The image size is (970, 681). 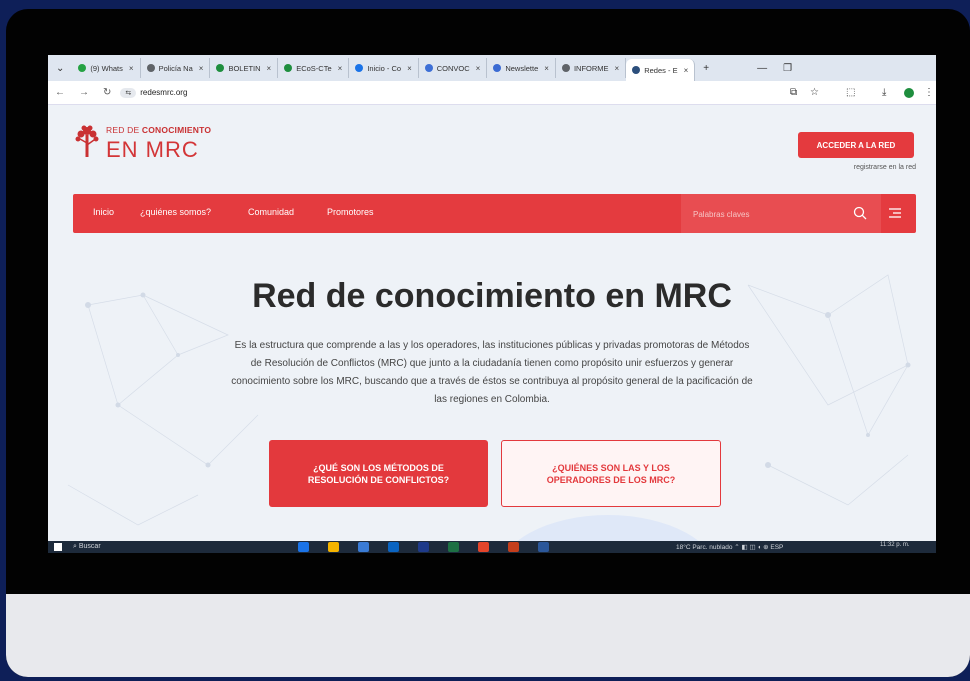 I want to click on weather-widget: 18°C Parc. nublado ⌃ ◧ ◫ ◖ ⊕ ESP, so click(x=729, y=547).